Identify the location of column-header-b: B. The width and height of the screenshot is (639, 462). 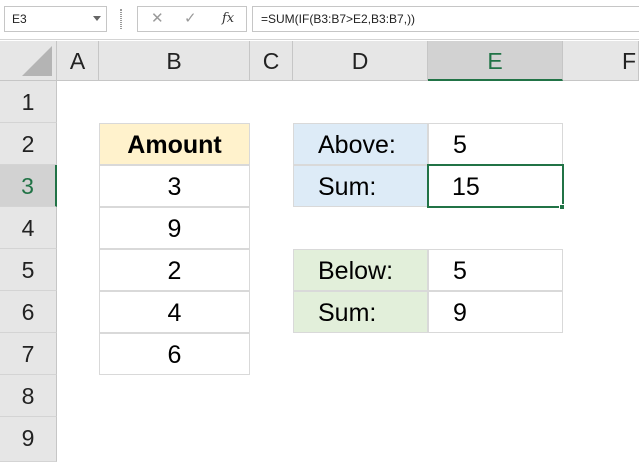
(174, 61).